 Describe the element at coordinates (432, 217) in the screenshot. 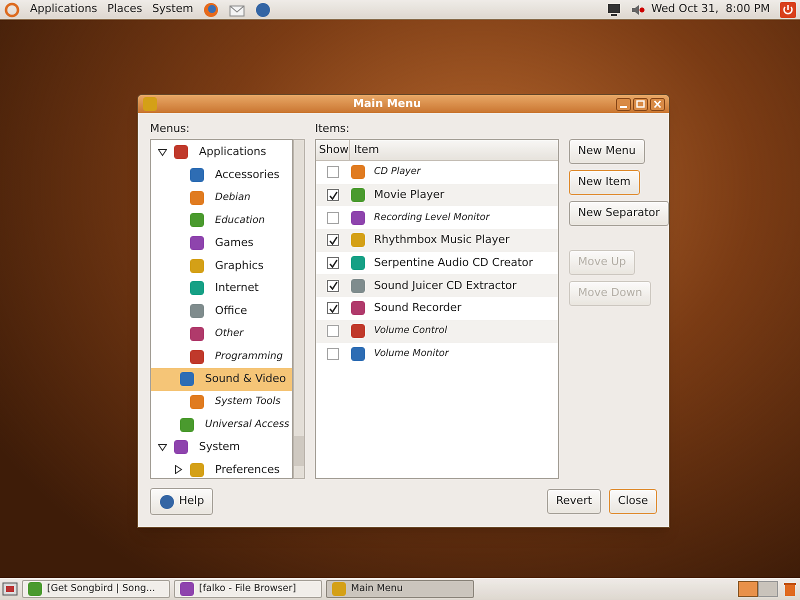

I see `item-label: Recording Level Monitor` at that location.